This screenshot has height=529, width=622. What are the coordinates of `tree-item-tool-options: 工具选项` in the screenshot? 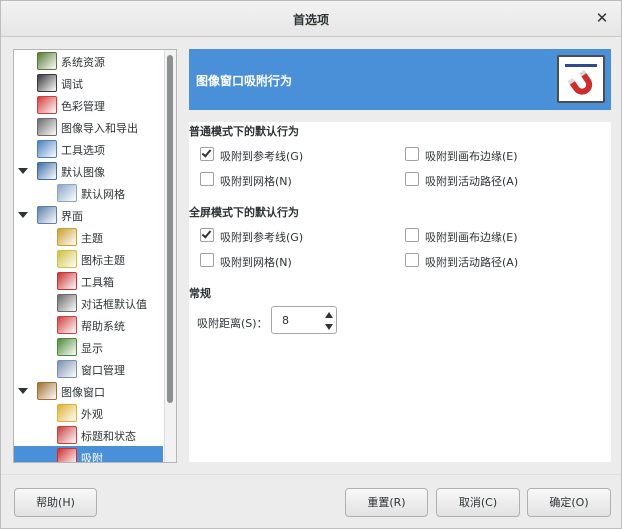 It's located at (88, 149).